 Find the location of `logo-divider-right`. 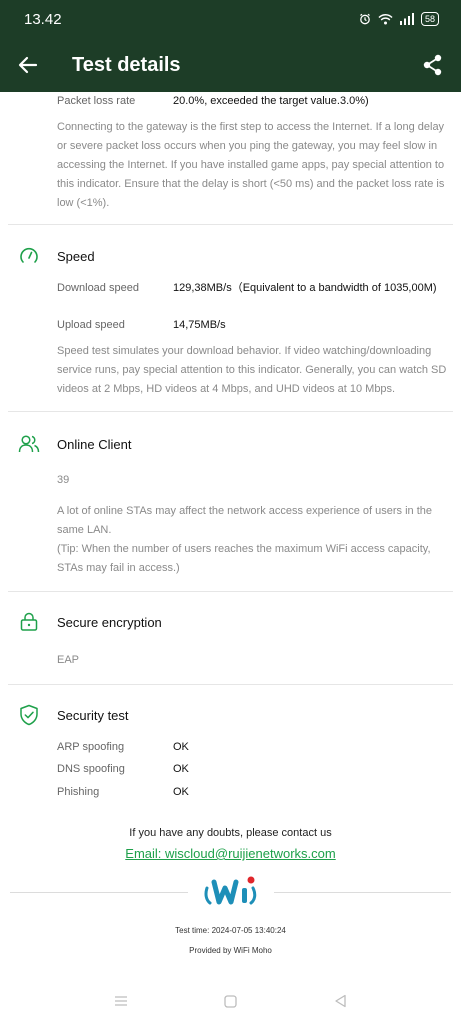

logo-divider-right is located at coordinates (362, 892).